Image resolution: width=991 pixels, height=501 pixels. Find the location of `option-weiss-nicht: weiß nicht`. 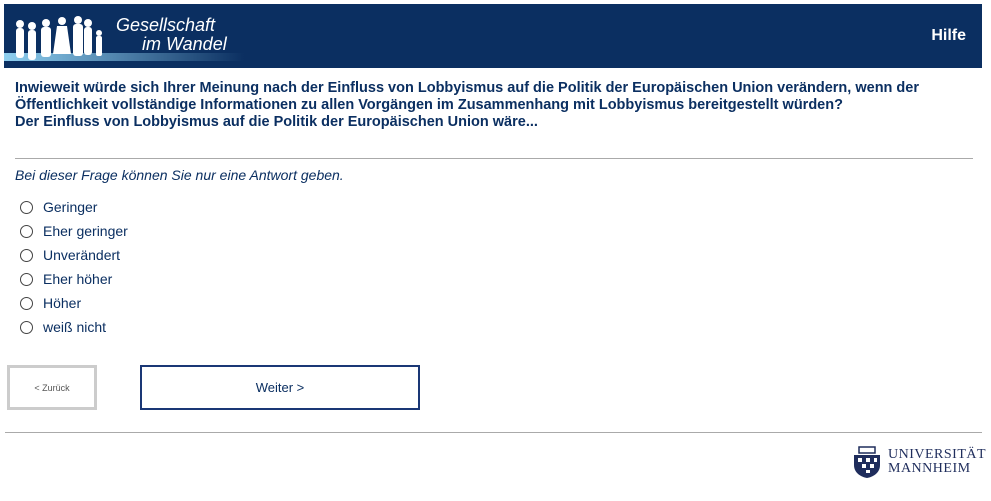

option-weiss-nicht: weiß nicht is located at coordinates (74, 327).